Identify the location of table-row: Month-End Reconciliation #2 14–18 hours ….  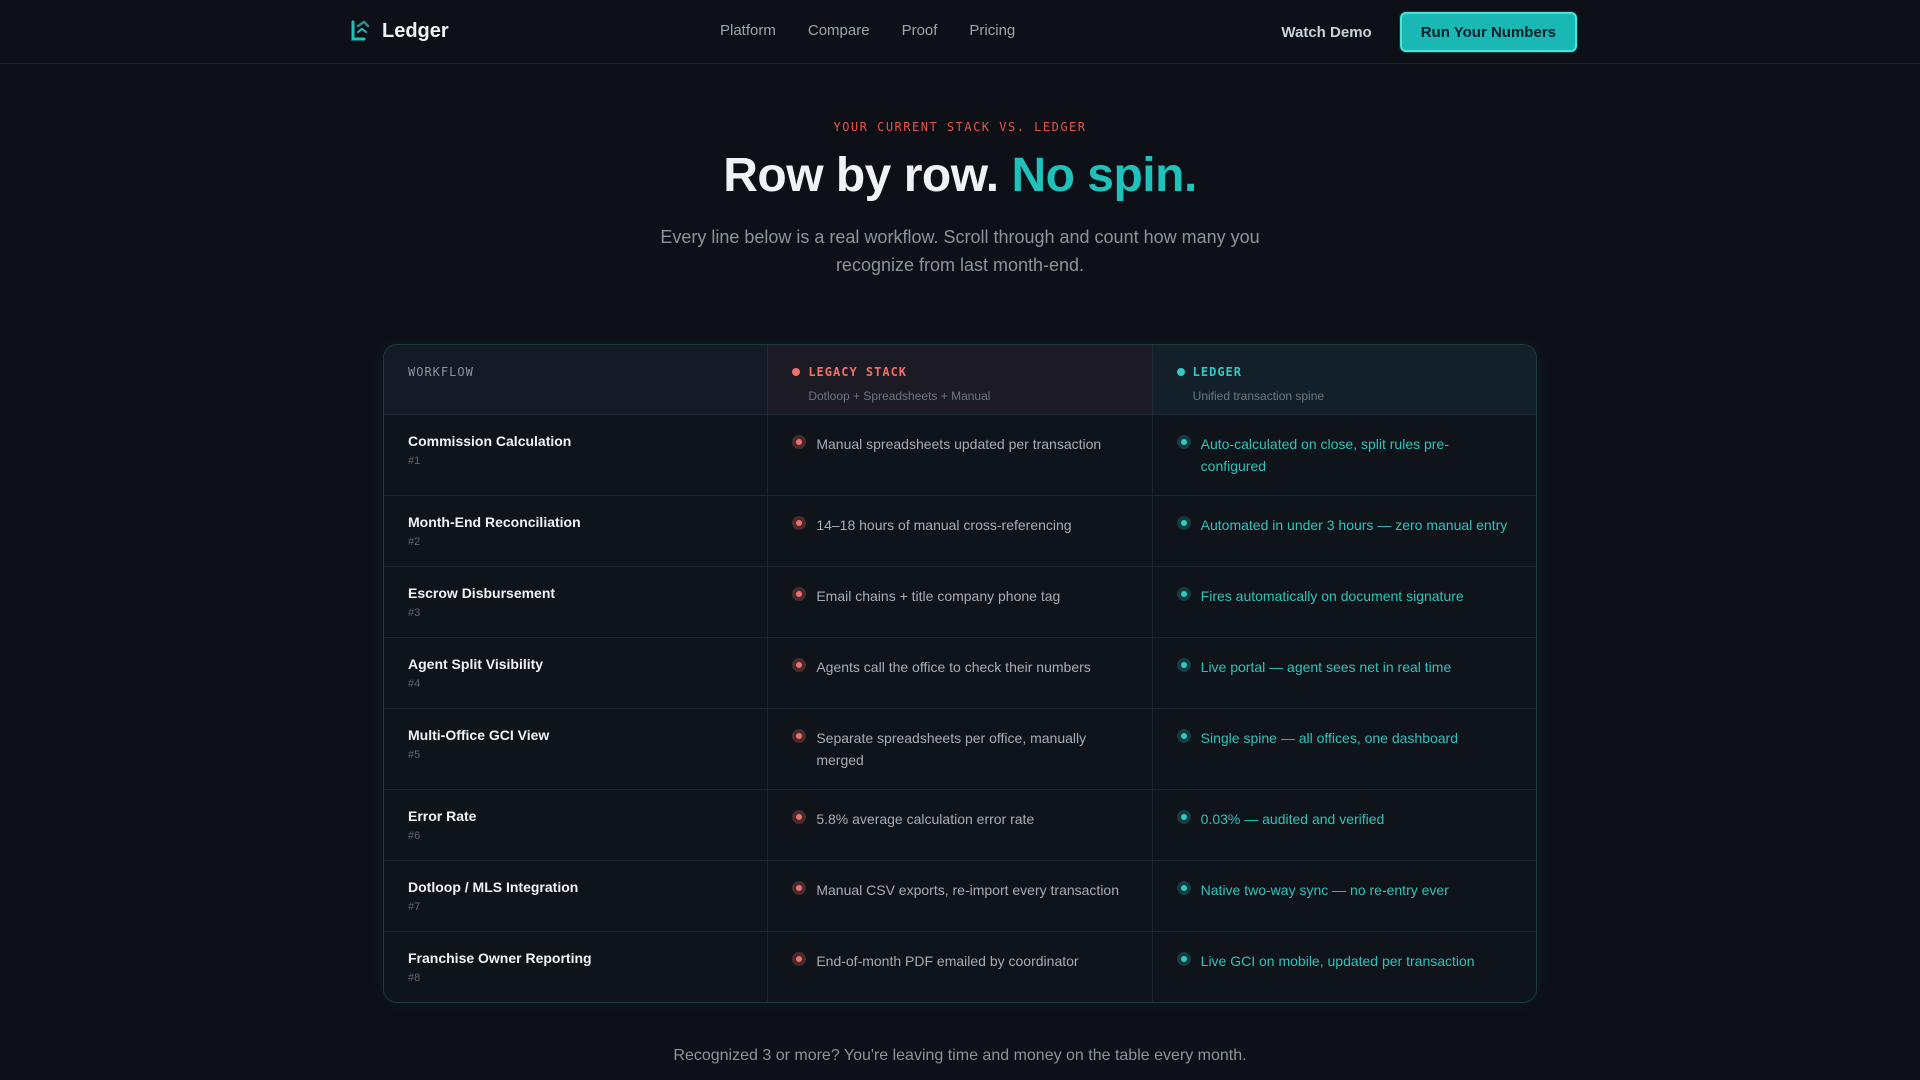
(960, 531).